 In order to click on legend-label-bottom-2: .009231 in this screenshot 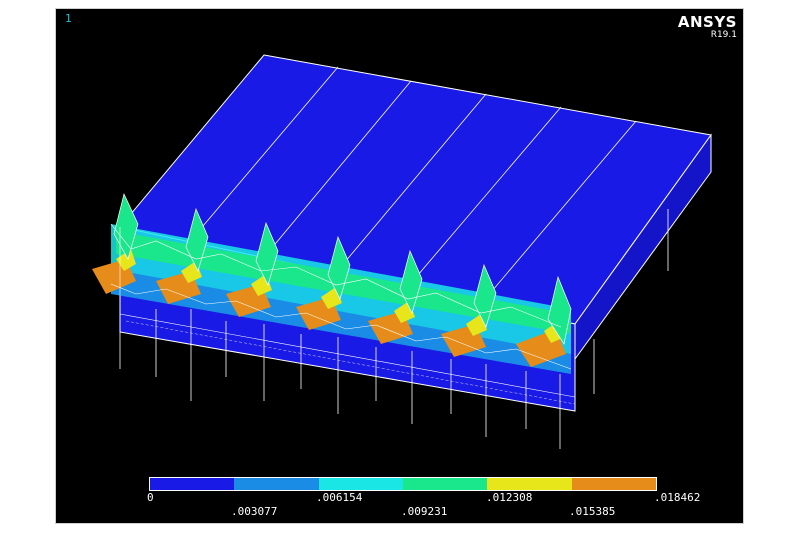, I will do `click(424, 511)`.